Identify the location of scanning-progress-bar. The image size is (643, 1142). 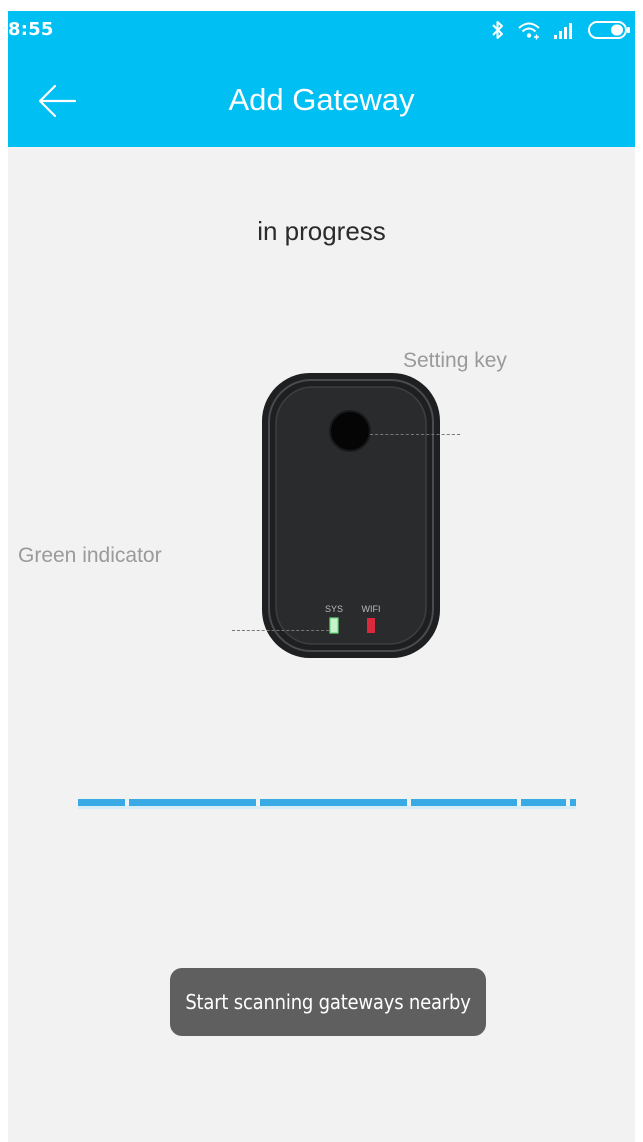
(328, 805).